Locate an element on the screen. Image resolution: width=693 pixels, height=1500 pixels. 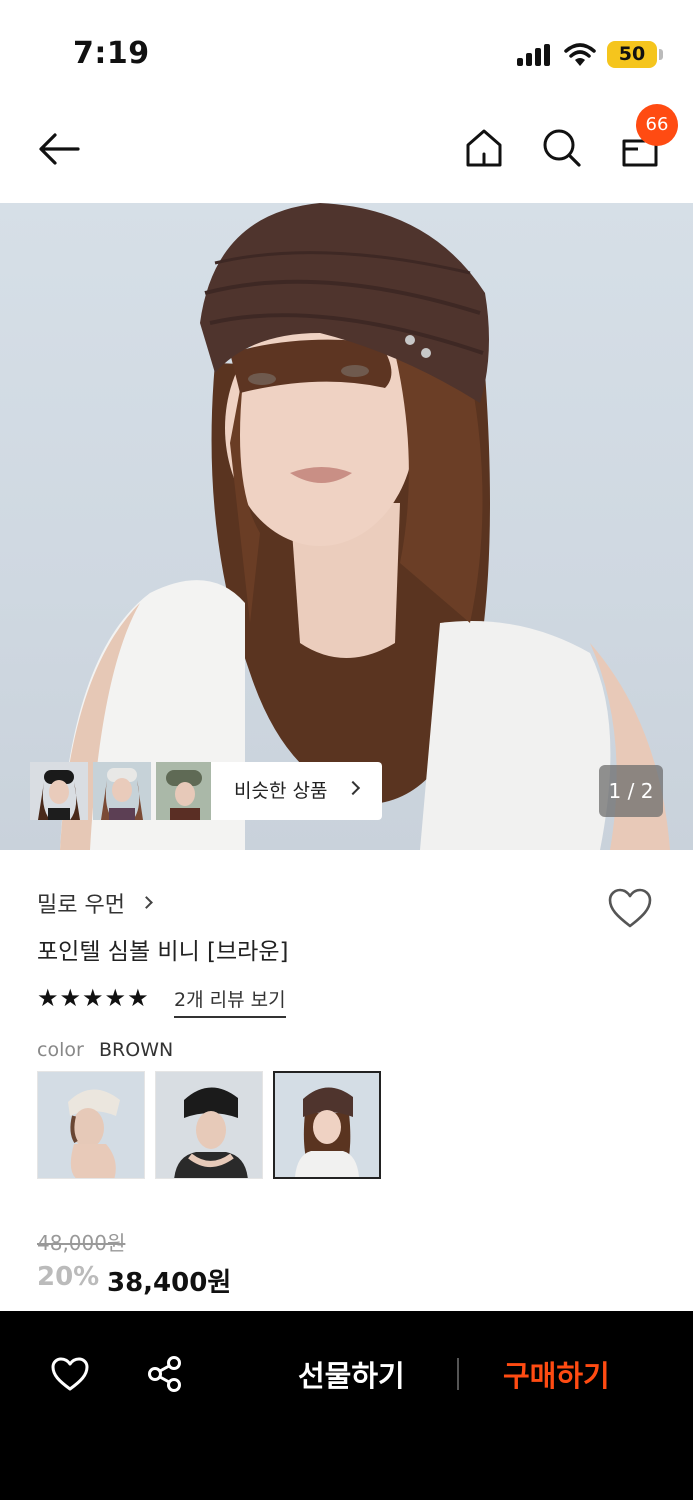
status-bar: 7:19 50 is located at coordinates (346, 50).